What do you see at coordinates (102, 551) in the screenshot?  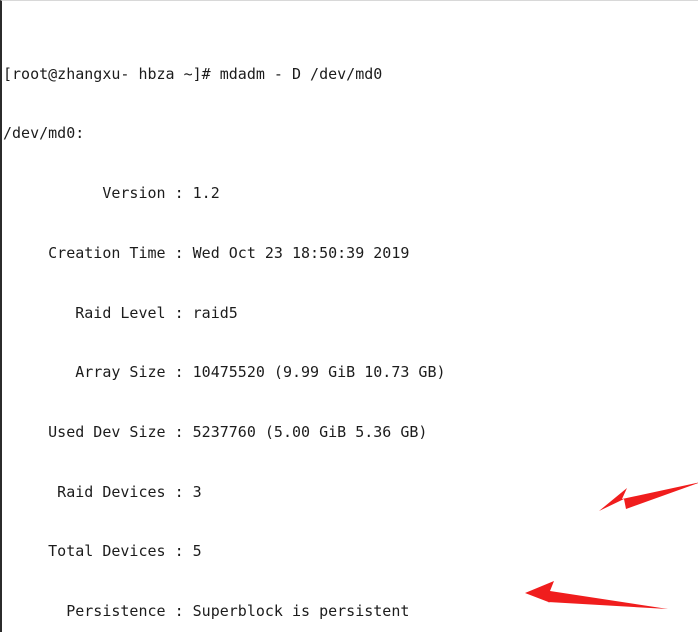 I see `field-total-devices: Total Devices : 5` at bounding box center [102, 551].